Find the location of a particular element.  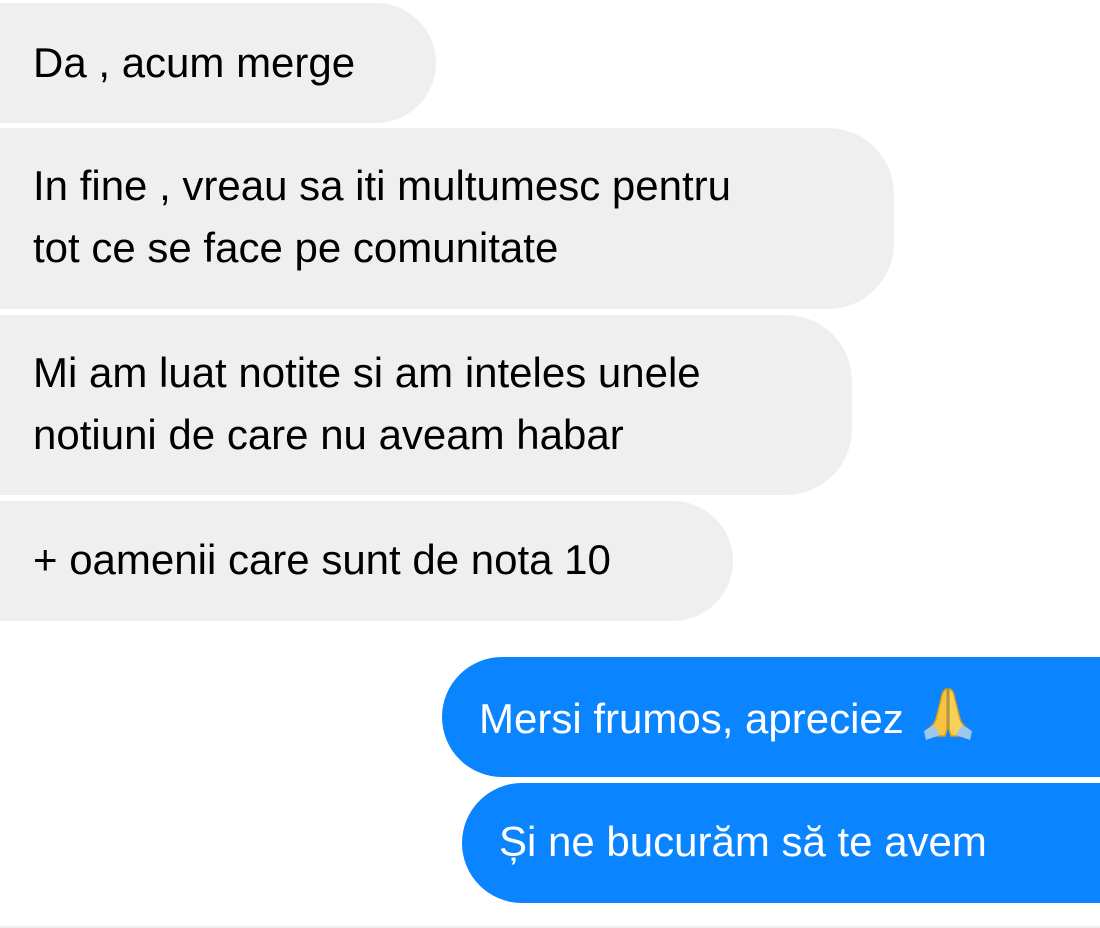

folded-hands-icon is located at coordinates (948, 713).